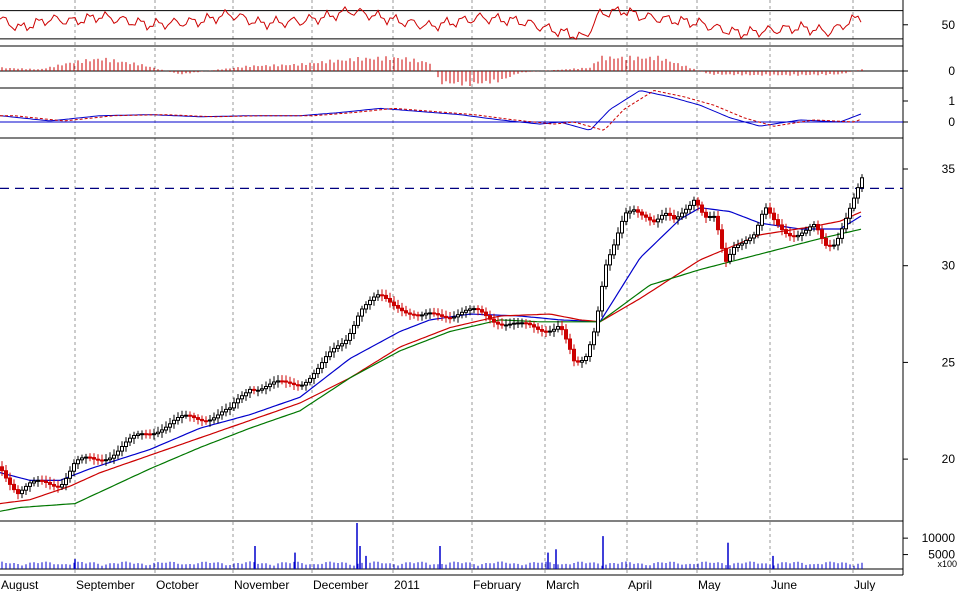 The width and height of the screenshot is (959, 591). I want to click on month-label: May, so click(709, 584).